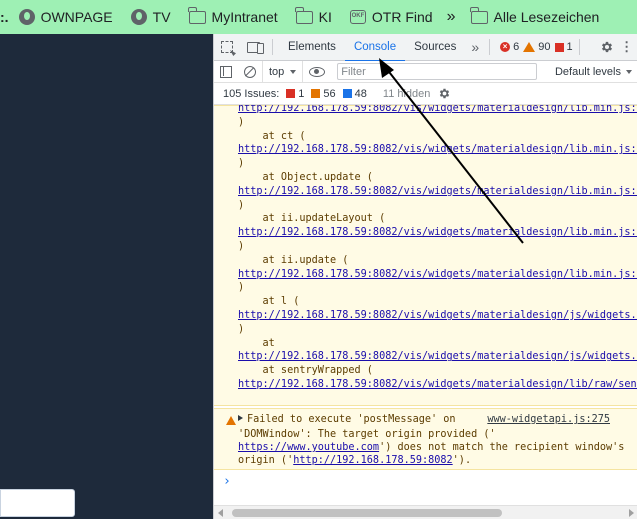 The width and height of the screenshot is (637, 519). What do you see at coordinates (402, 17) in the screenshot?
I see `bookmark-label: OTR Find` at bounding box center [402, 17].